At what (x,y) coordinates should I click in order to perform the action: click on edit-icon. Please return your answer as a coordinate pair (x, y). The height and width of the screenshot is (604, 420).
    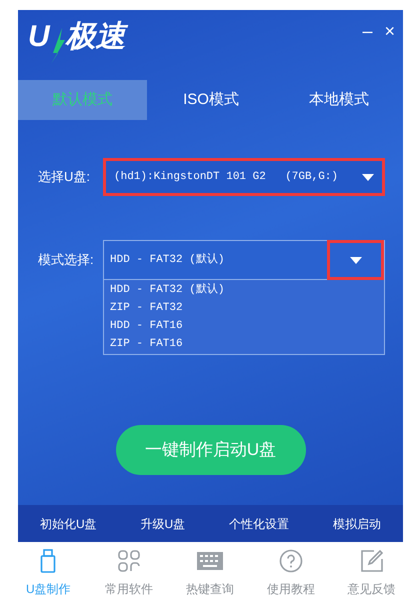
    Looking at the image, I should click on (372, 561).